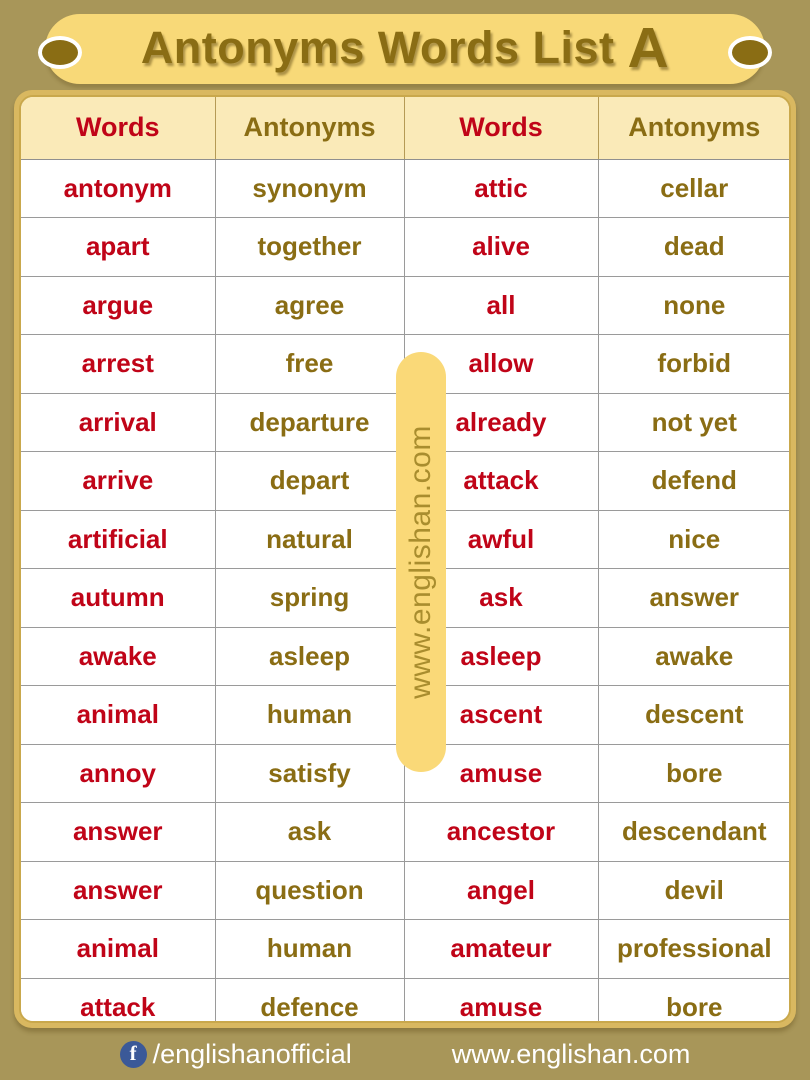 This screenshot has height=1080, width=810. What do you see at coordinates (693, 305) in the screenshot?
I see `cell-antonym-2: none` at bounding box center [693, 305].